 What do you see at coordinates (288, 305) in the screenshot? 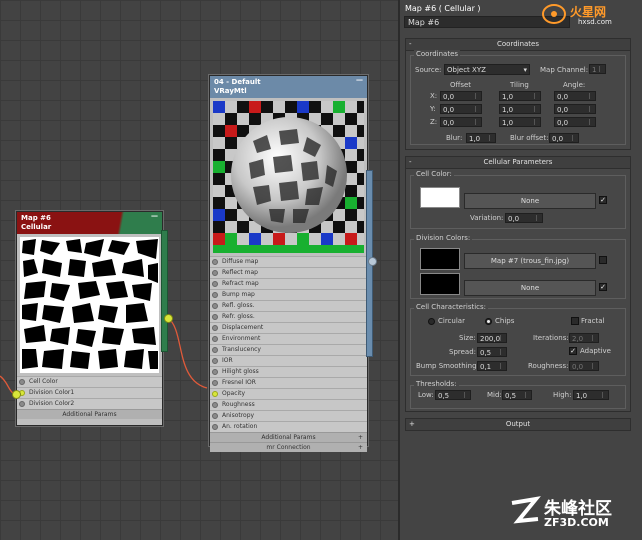
I see `slot-refl-gloss: Refl. gloss.` at bounding box center [288, 305].